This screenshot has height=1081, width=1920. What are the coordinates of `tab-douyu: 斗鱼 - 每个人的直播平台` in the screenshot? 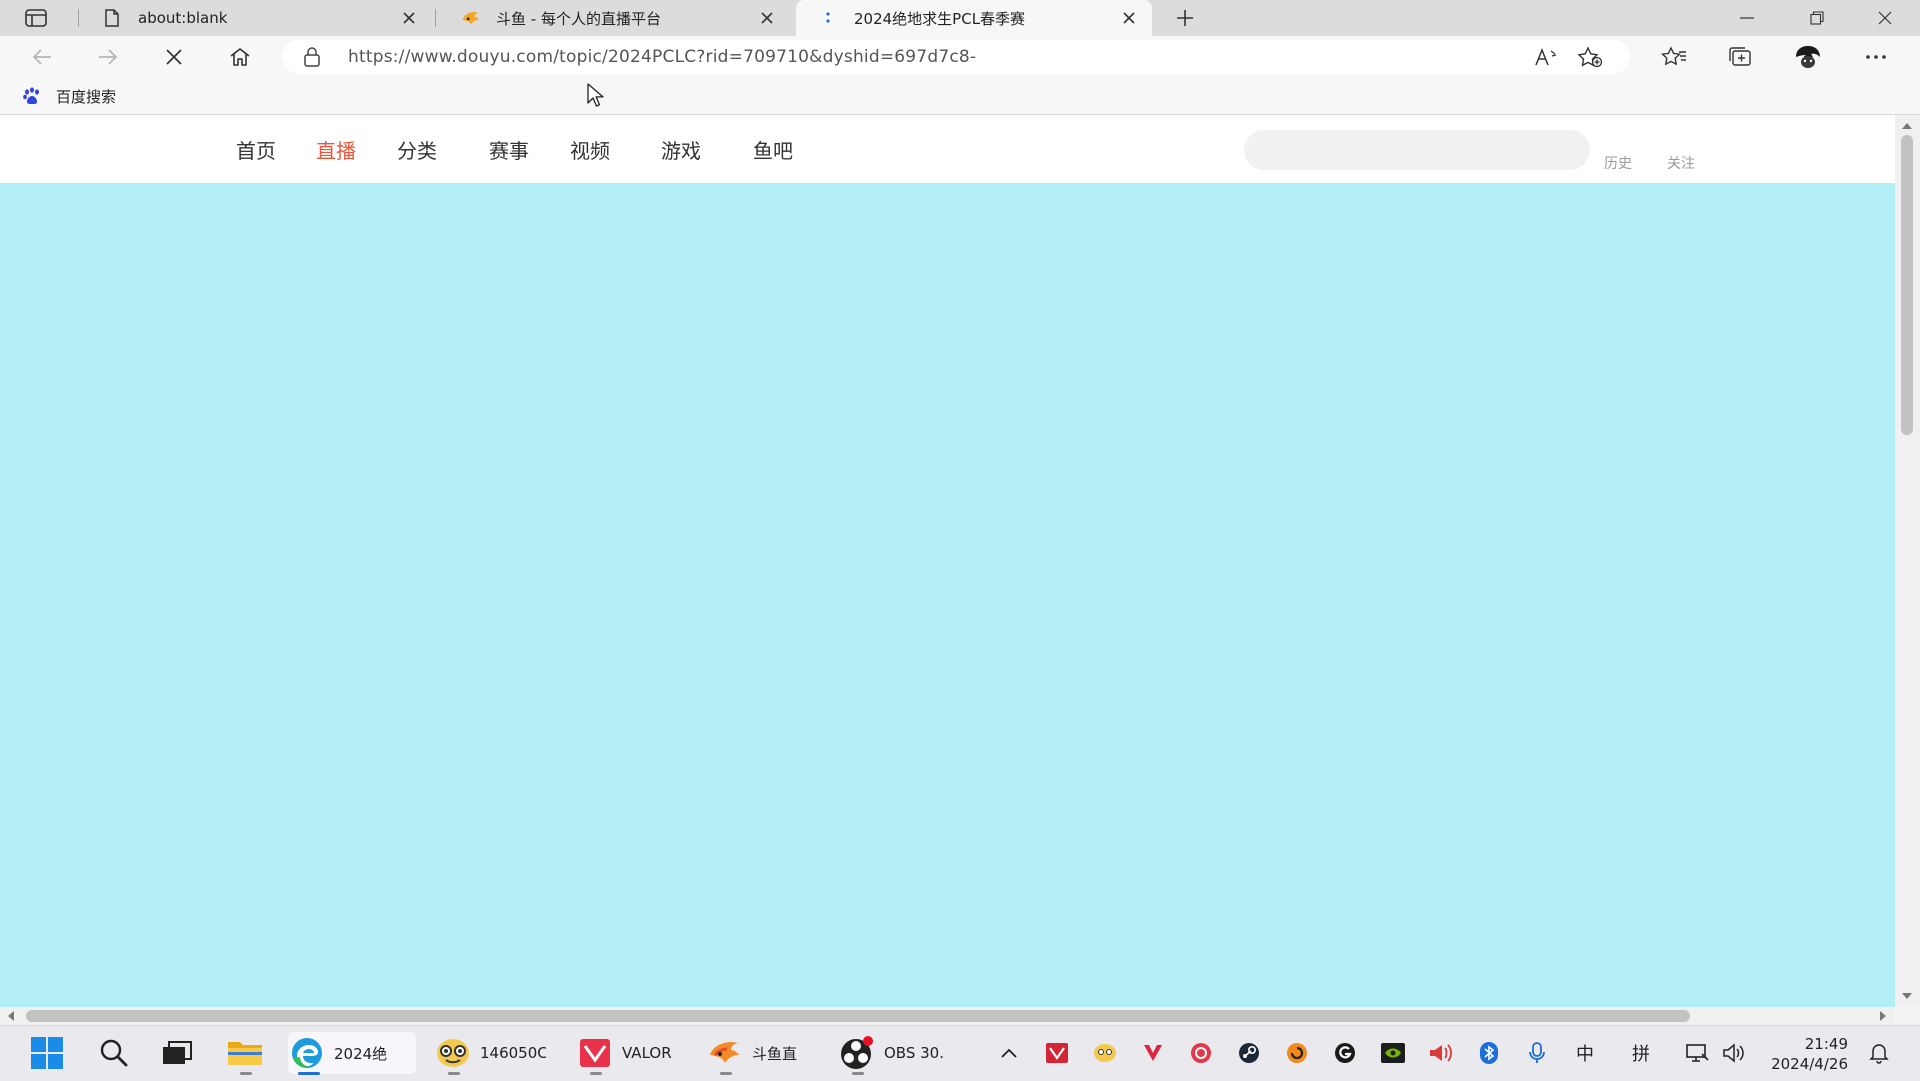 It's located at (614, 18).